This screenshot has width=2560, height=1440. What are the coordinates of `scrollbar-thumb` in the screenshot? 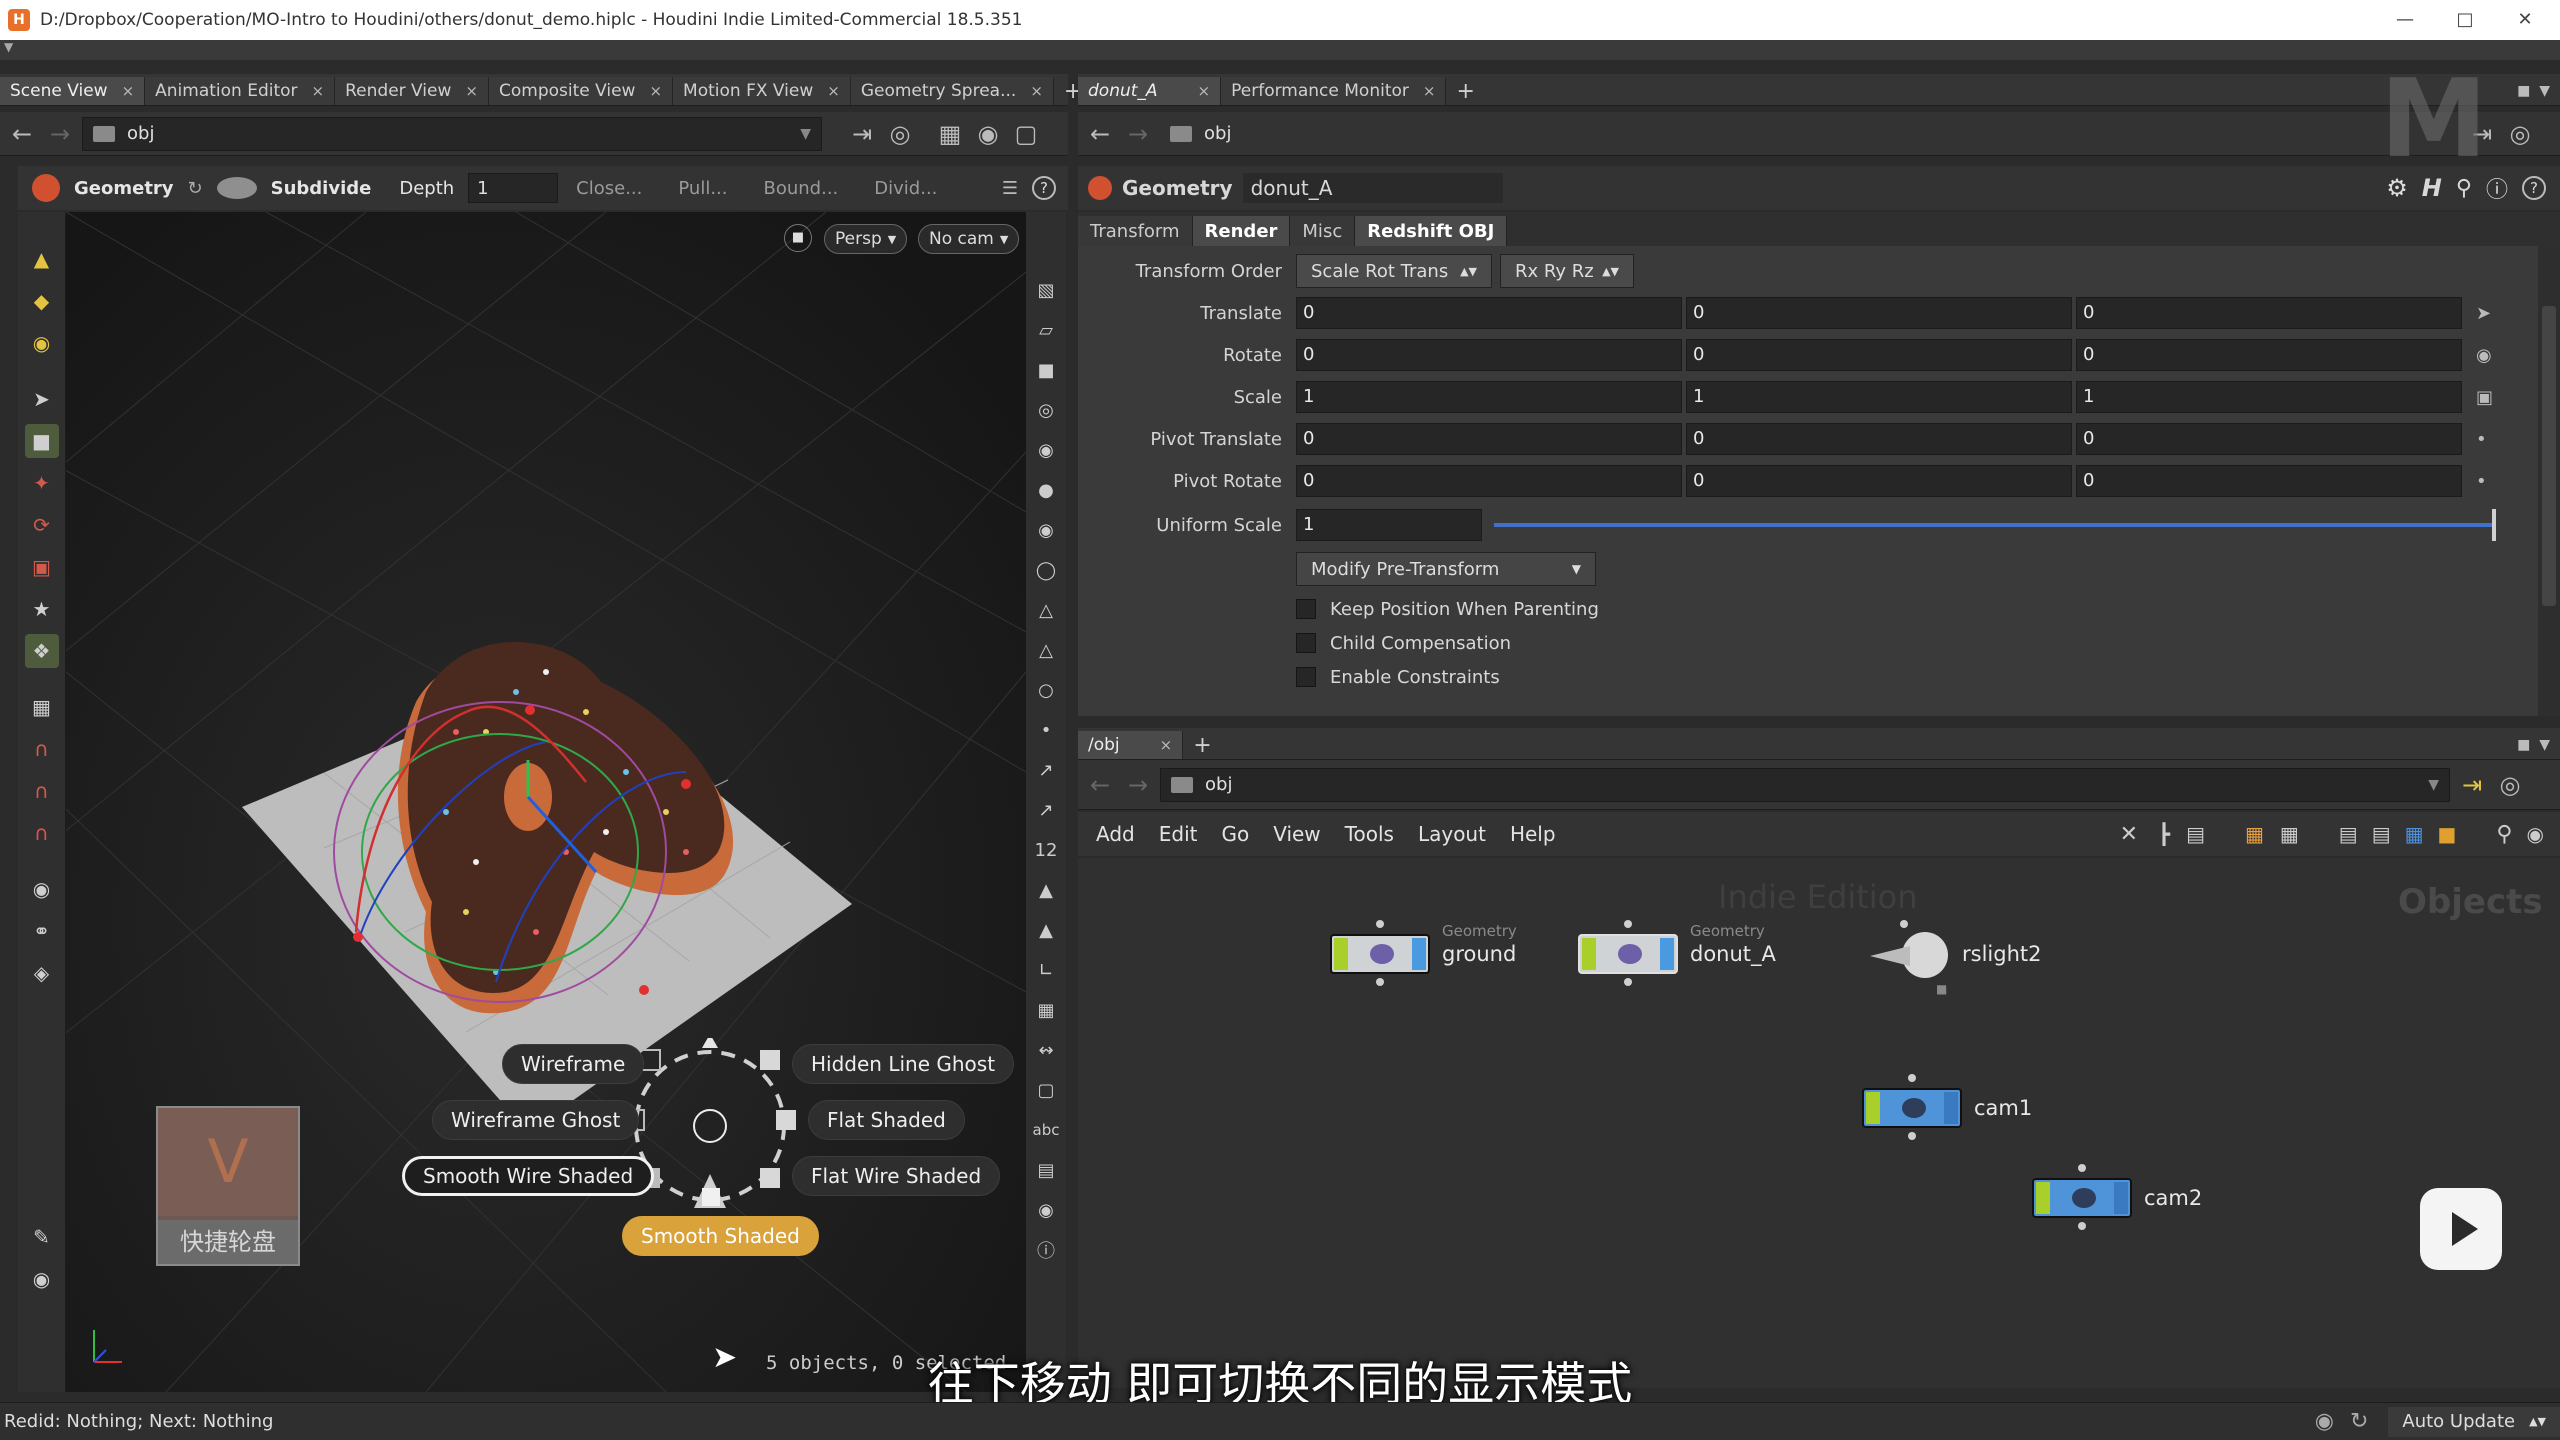 It's located at (2549, 456).